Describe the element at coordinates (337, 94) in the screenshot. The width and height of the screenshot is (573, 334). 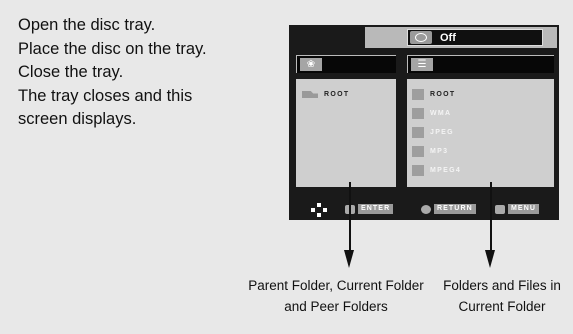
I see `folder-label: ROOT` at that location.